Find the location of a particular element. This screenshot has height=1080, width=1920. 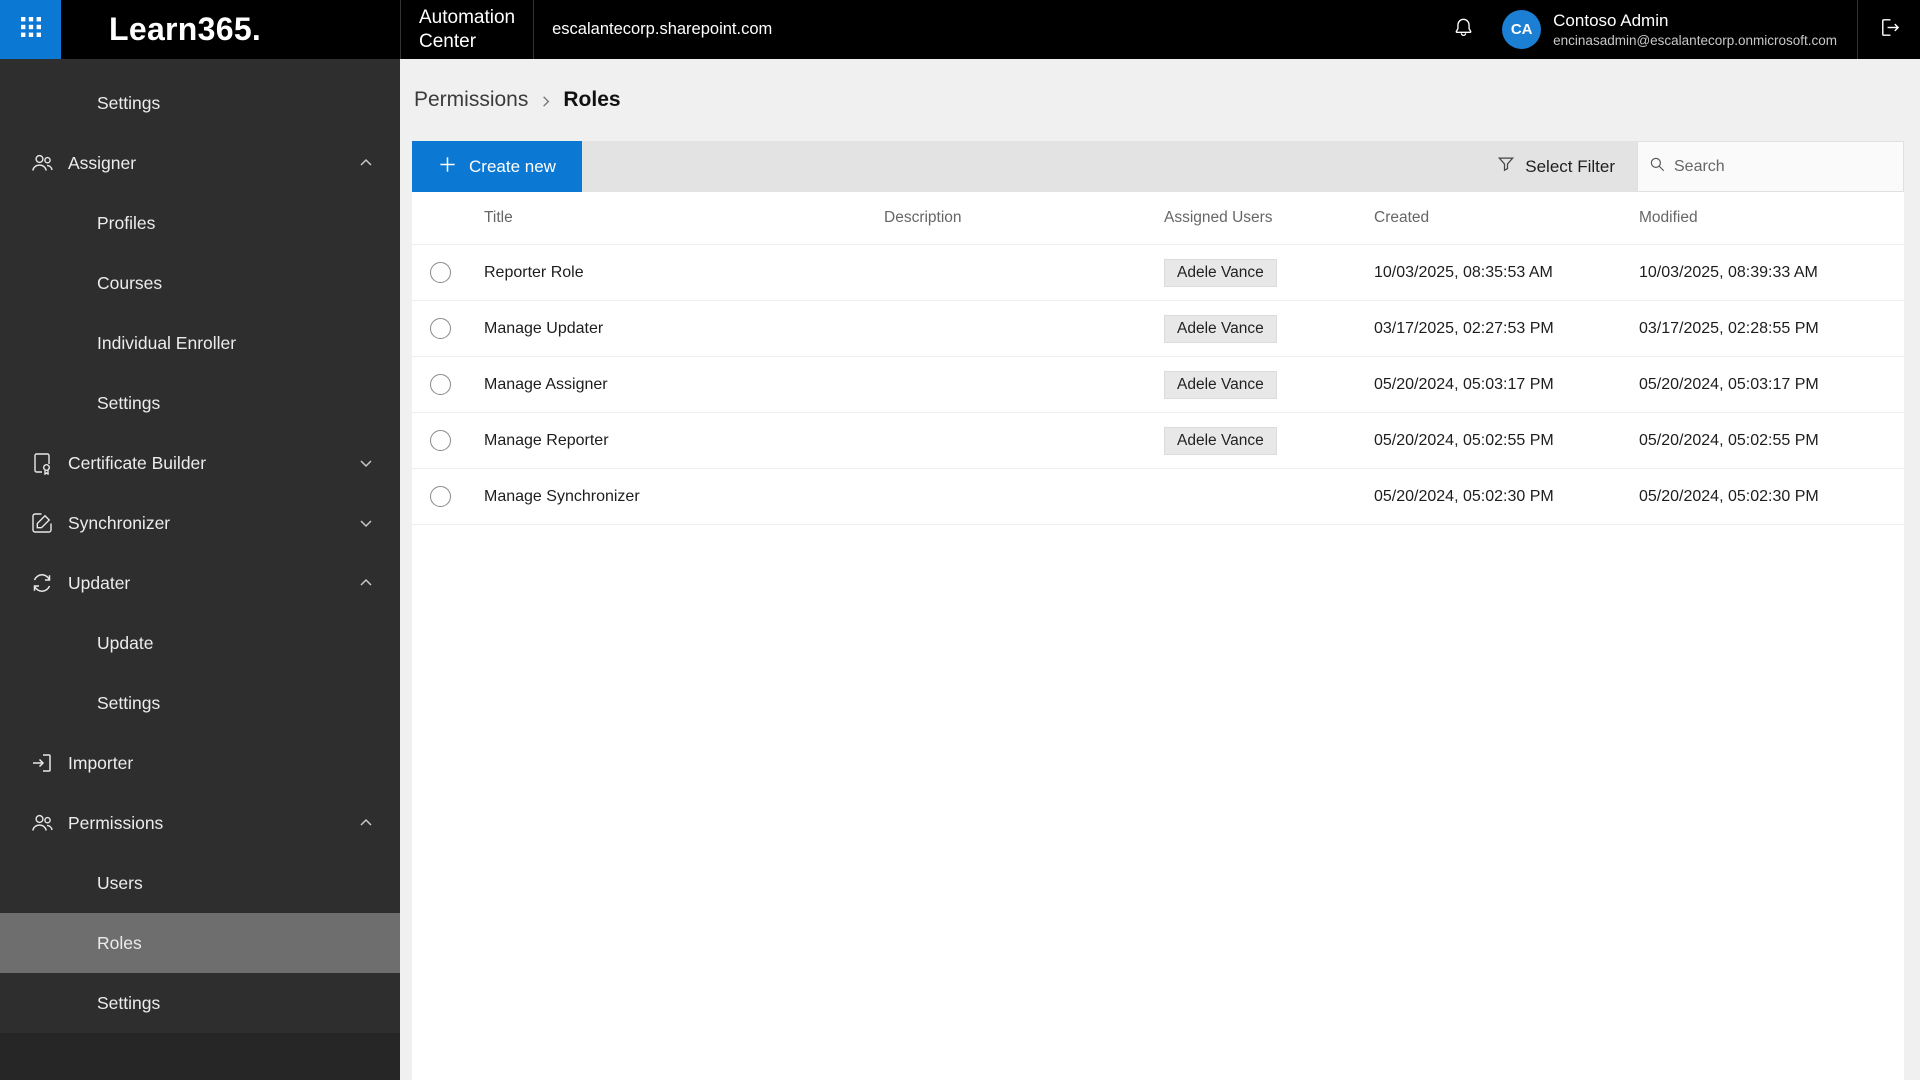

sidebar-item-certificate-builder: Certificate Builder is located at coordinates (200, 463).